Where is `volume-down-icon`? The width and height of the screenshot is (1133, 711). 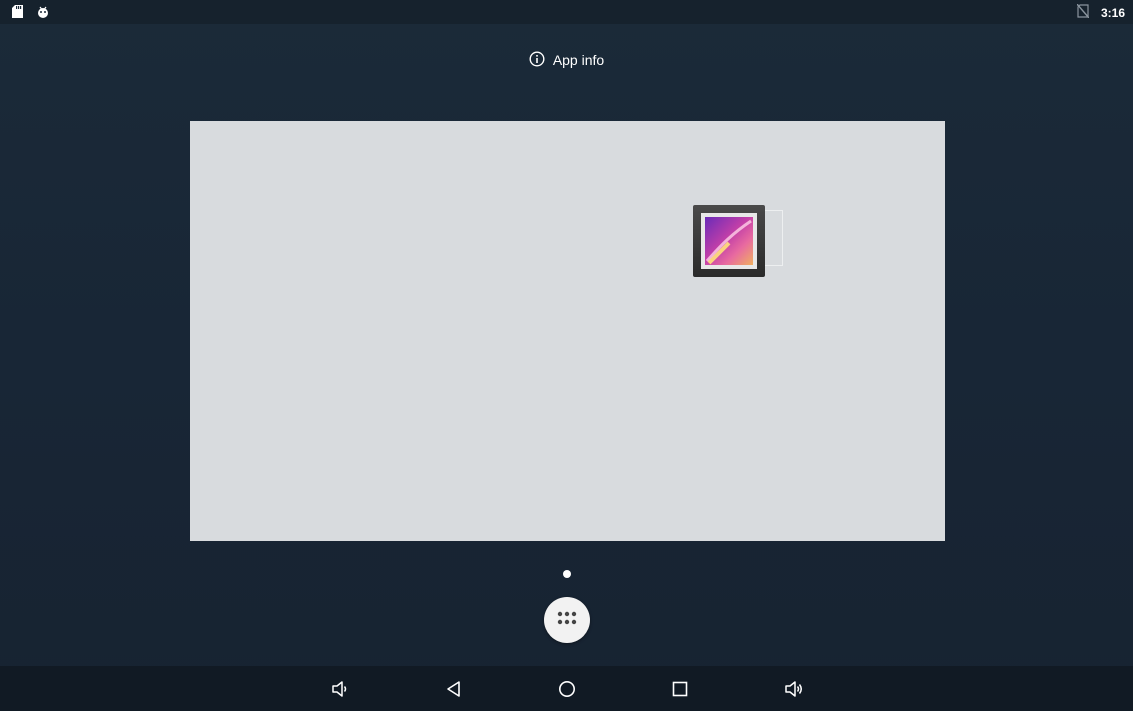 volume-down-icon is located at coordinates (340, 689).